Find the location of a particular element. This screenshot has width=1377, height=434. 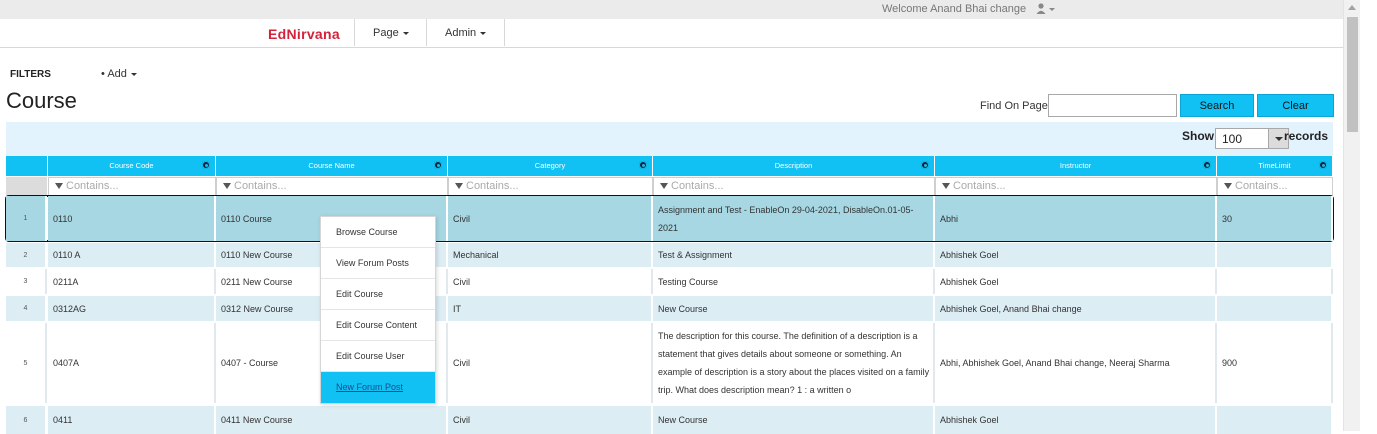

page-size-select: 100 is located at coordinates (1252, 138).